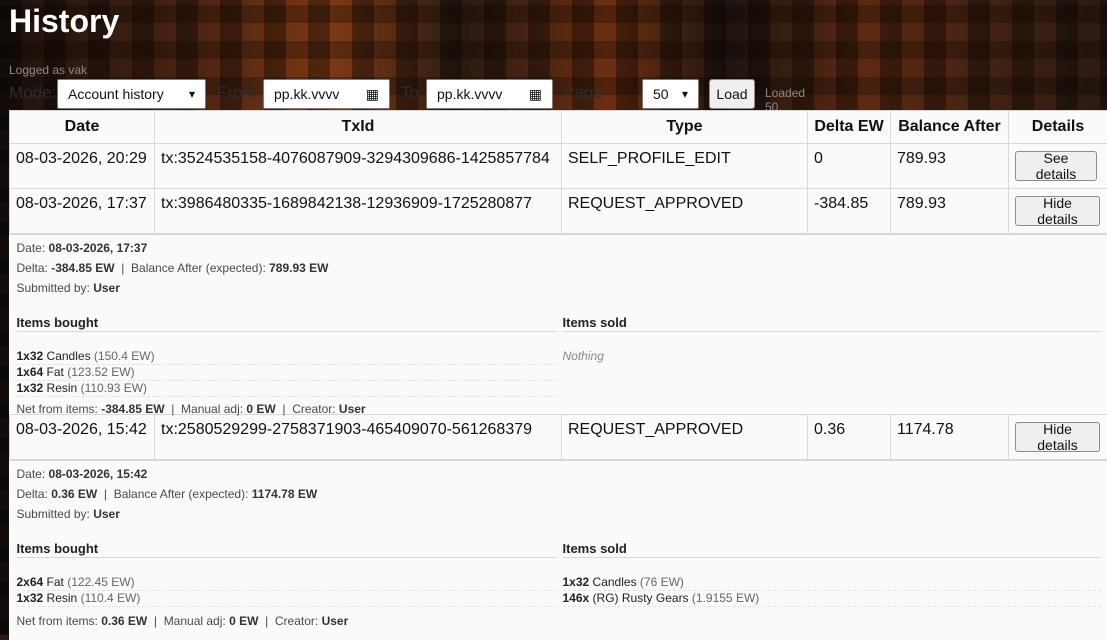 This screenshot has width=1107, height=640. Describe the element at coordinates (239, 93) in the screenshot. I see `from-label: From:` at that location.